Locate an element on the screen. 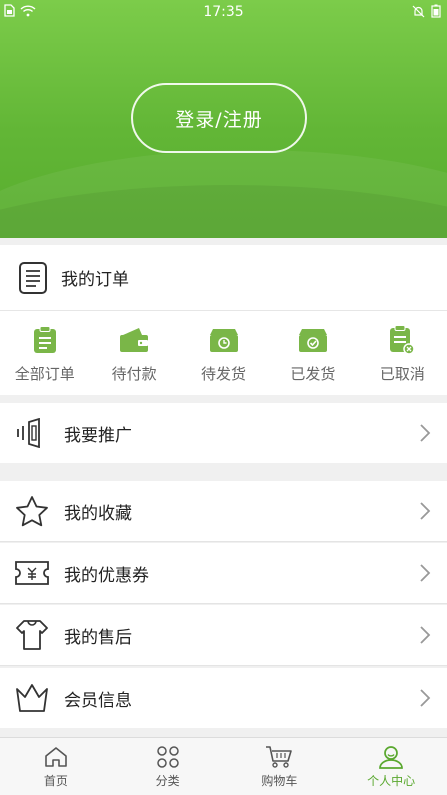 This screenshot has height=795, width=447. user-icon is located at coordinates (391, 757).